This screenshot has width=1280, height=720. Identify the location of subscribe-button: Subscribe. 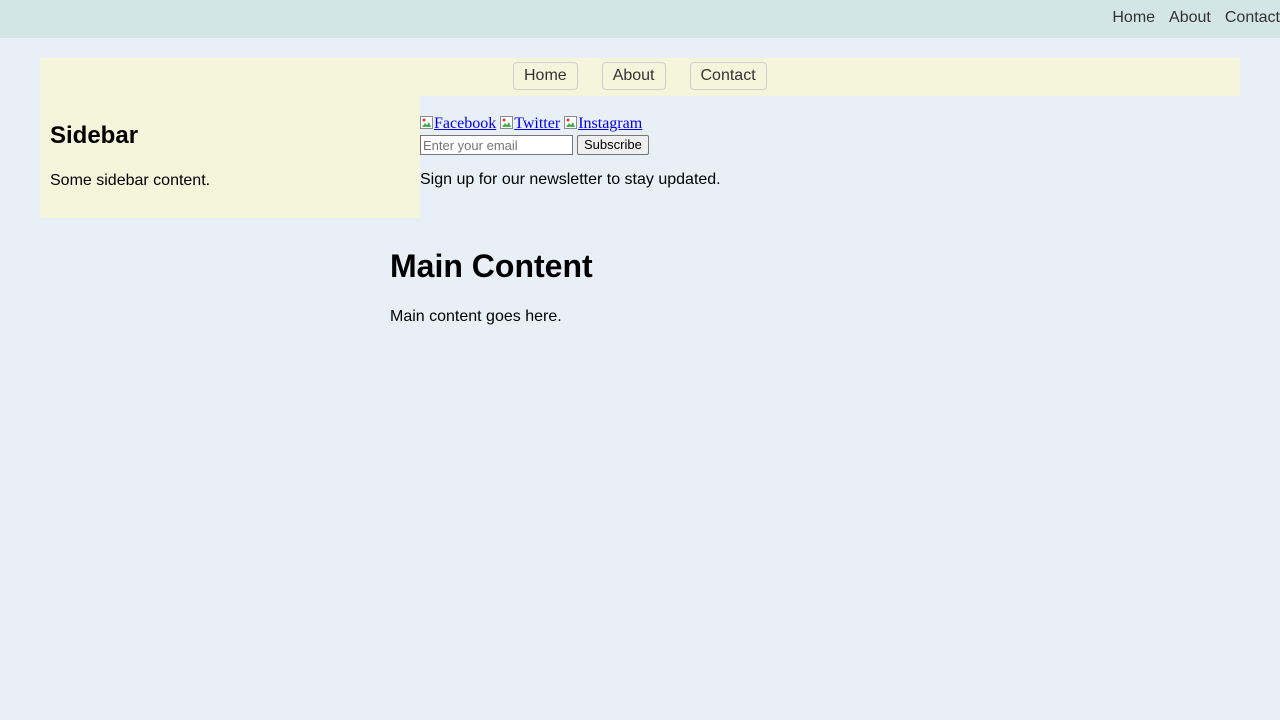
(613, 145).